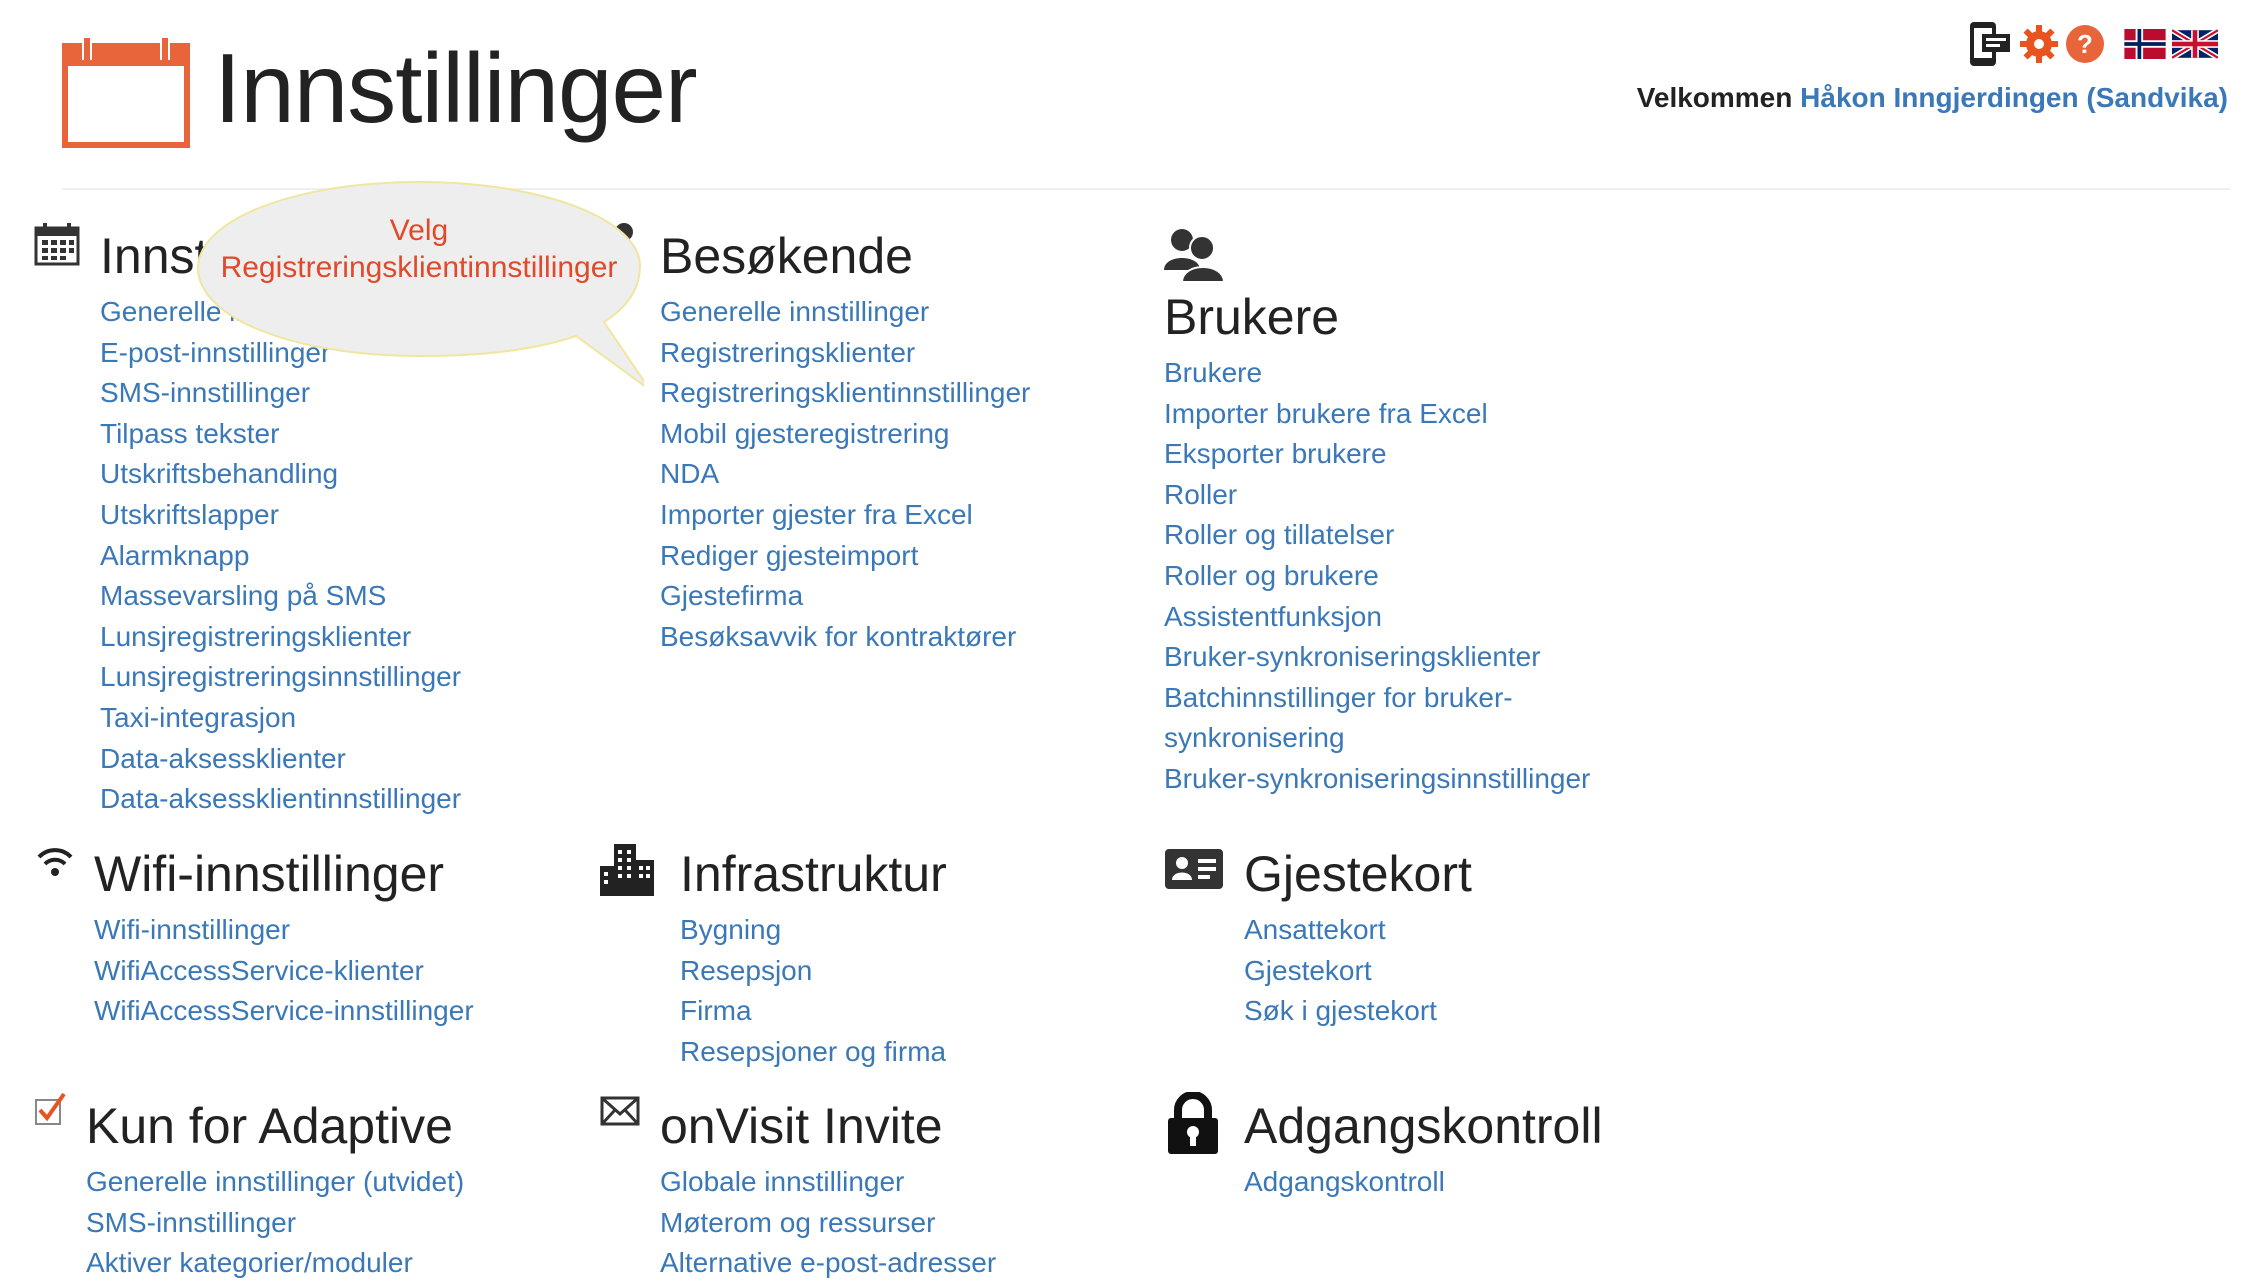  I want to click on link-wifiaccess-klienter: WifiAccessService-klienter, so click(284, 971).